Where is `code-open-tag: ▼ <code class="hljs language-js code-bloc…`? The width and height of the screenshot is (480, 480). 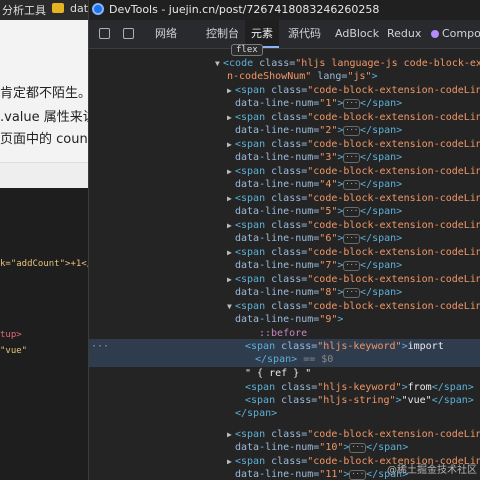 code-open-tag: ▼ <code class="hljs language-js code-bloc… is located at coordinates (347, 63).